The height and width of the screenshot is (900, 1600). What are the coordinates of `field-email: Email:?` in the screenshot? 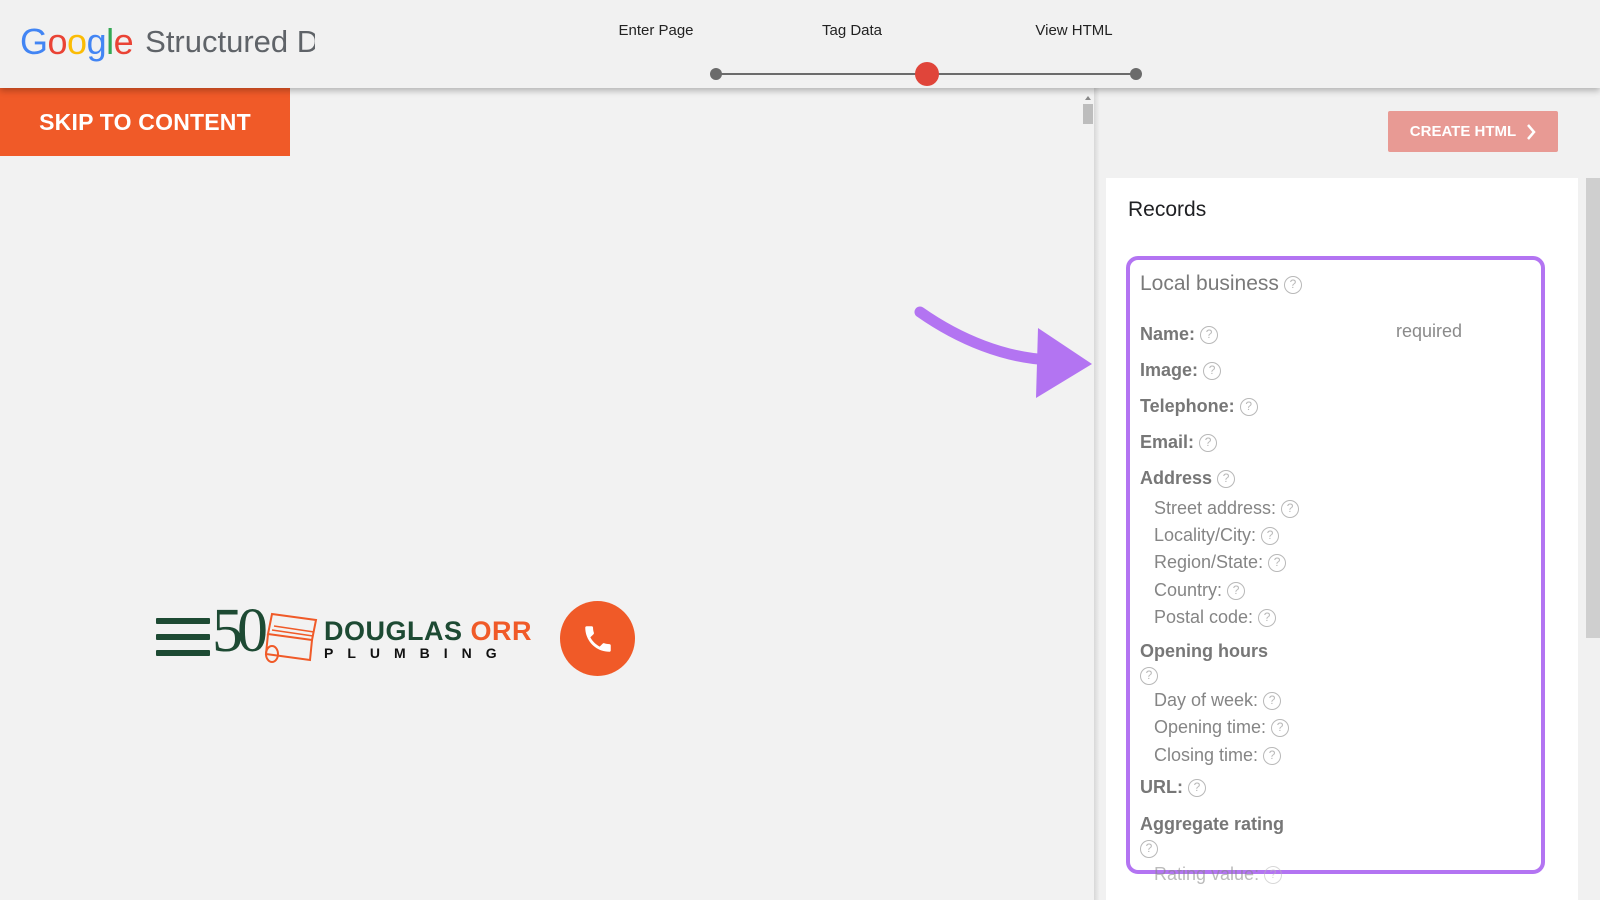 It's located at (1179, 442).